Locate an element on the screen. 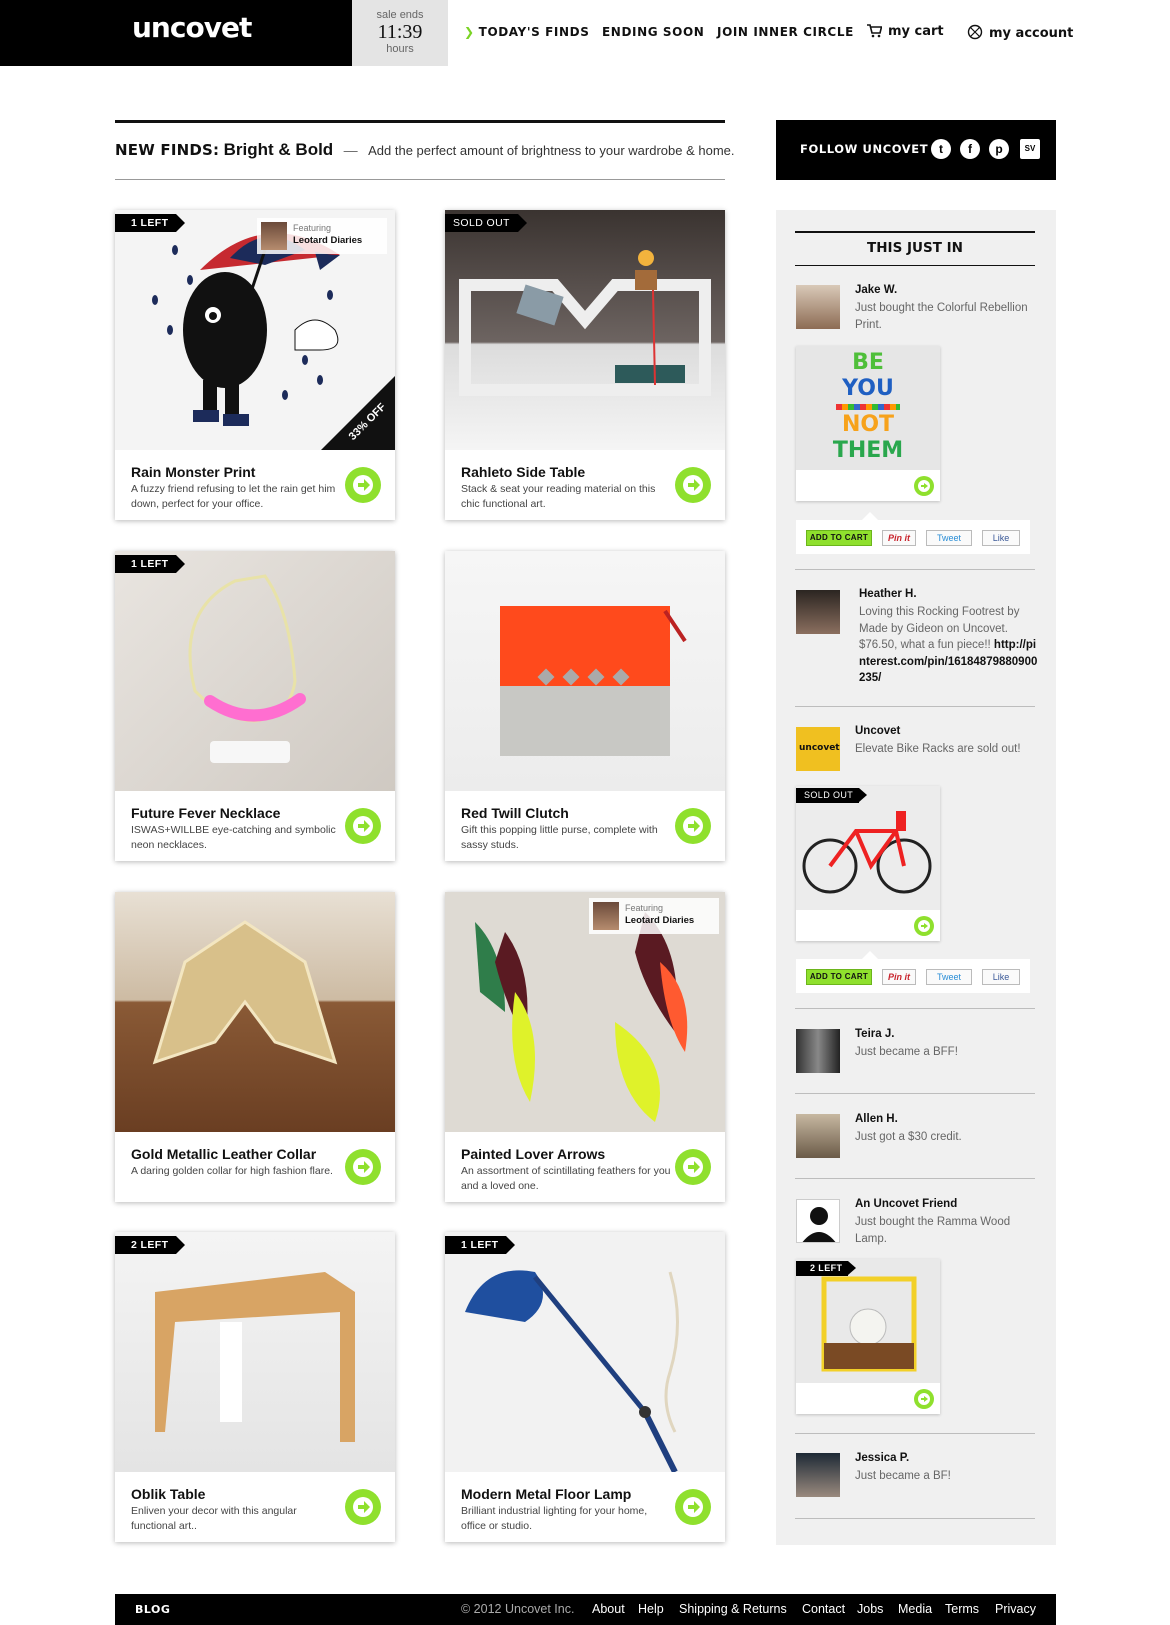 The image size is (1170, 1625). arrow-right-icon is located at coordinates (693, 826).